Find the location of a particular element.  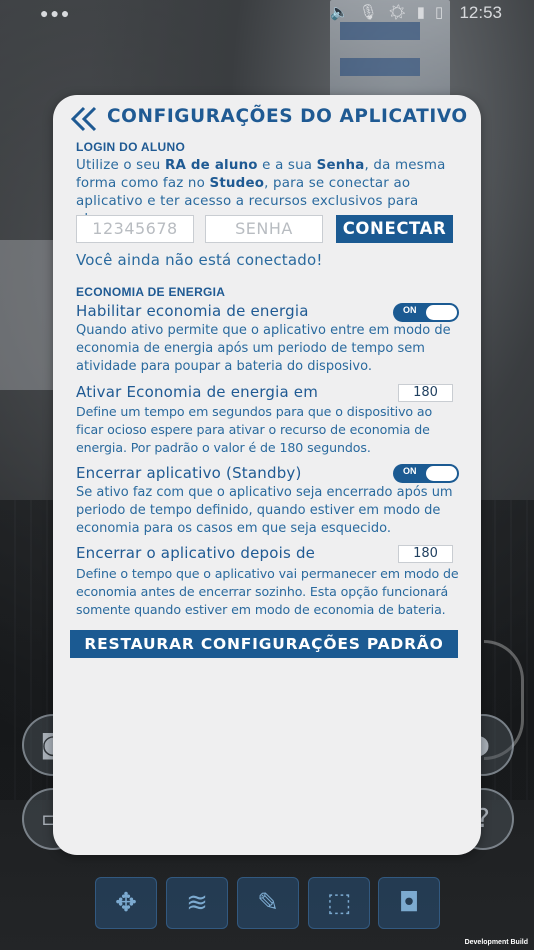

vr-tool-button: ◘ is located at coordinates (409, 903).